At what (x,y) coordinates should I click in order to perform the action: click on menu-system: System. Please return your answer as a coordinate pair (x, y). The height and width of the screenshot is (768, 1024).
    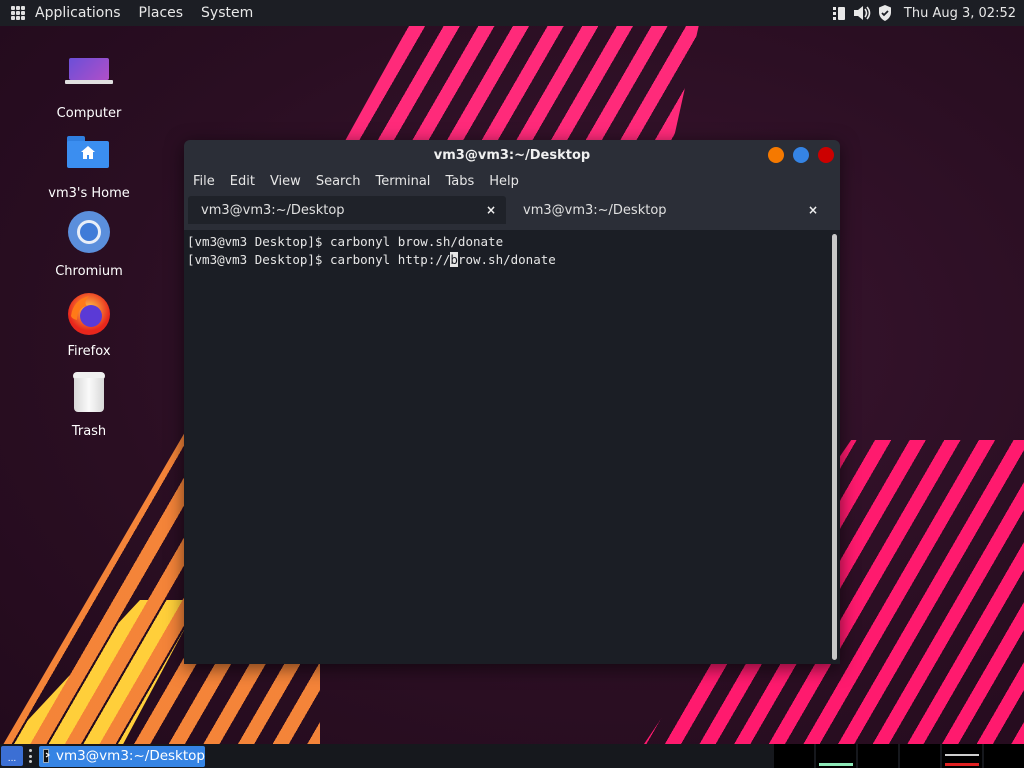
    Looking at the image, I should click on (227, 13).